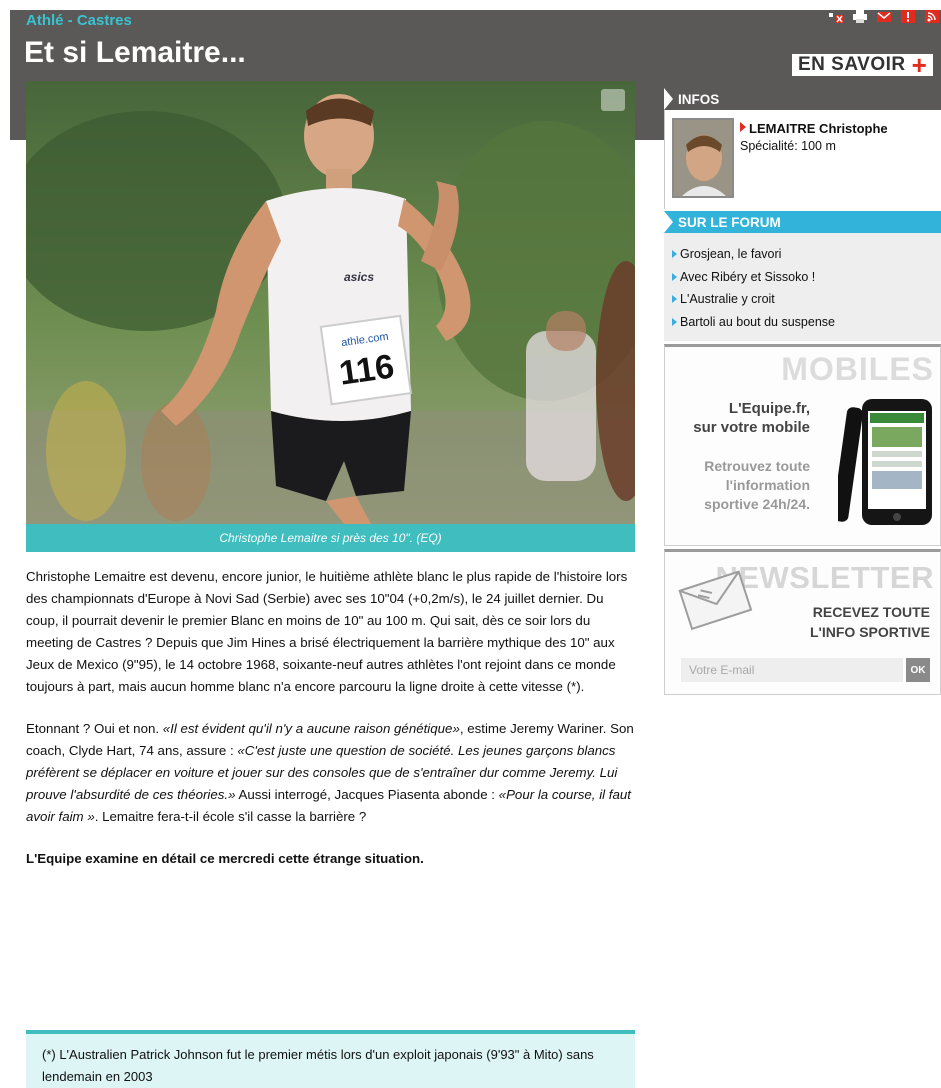 The image size is (941, 1088). Describe the element at coordinates (852, 64) in the screenshot. I see `en-savoir-label: EN SAVOIR` at that location.